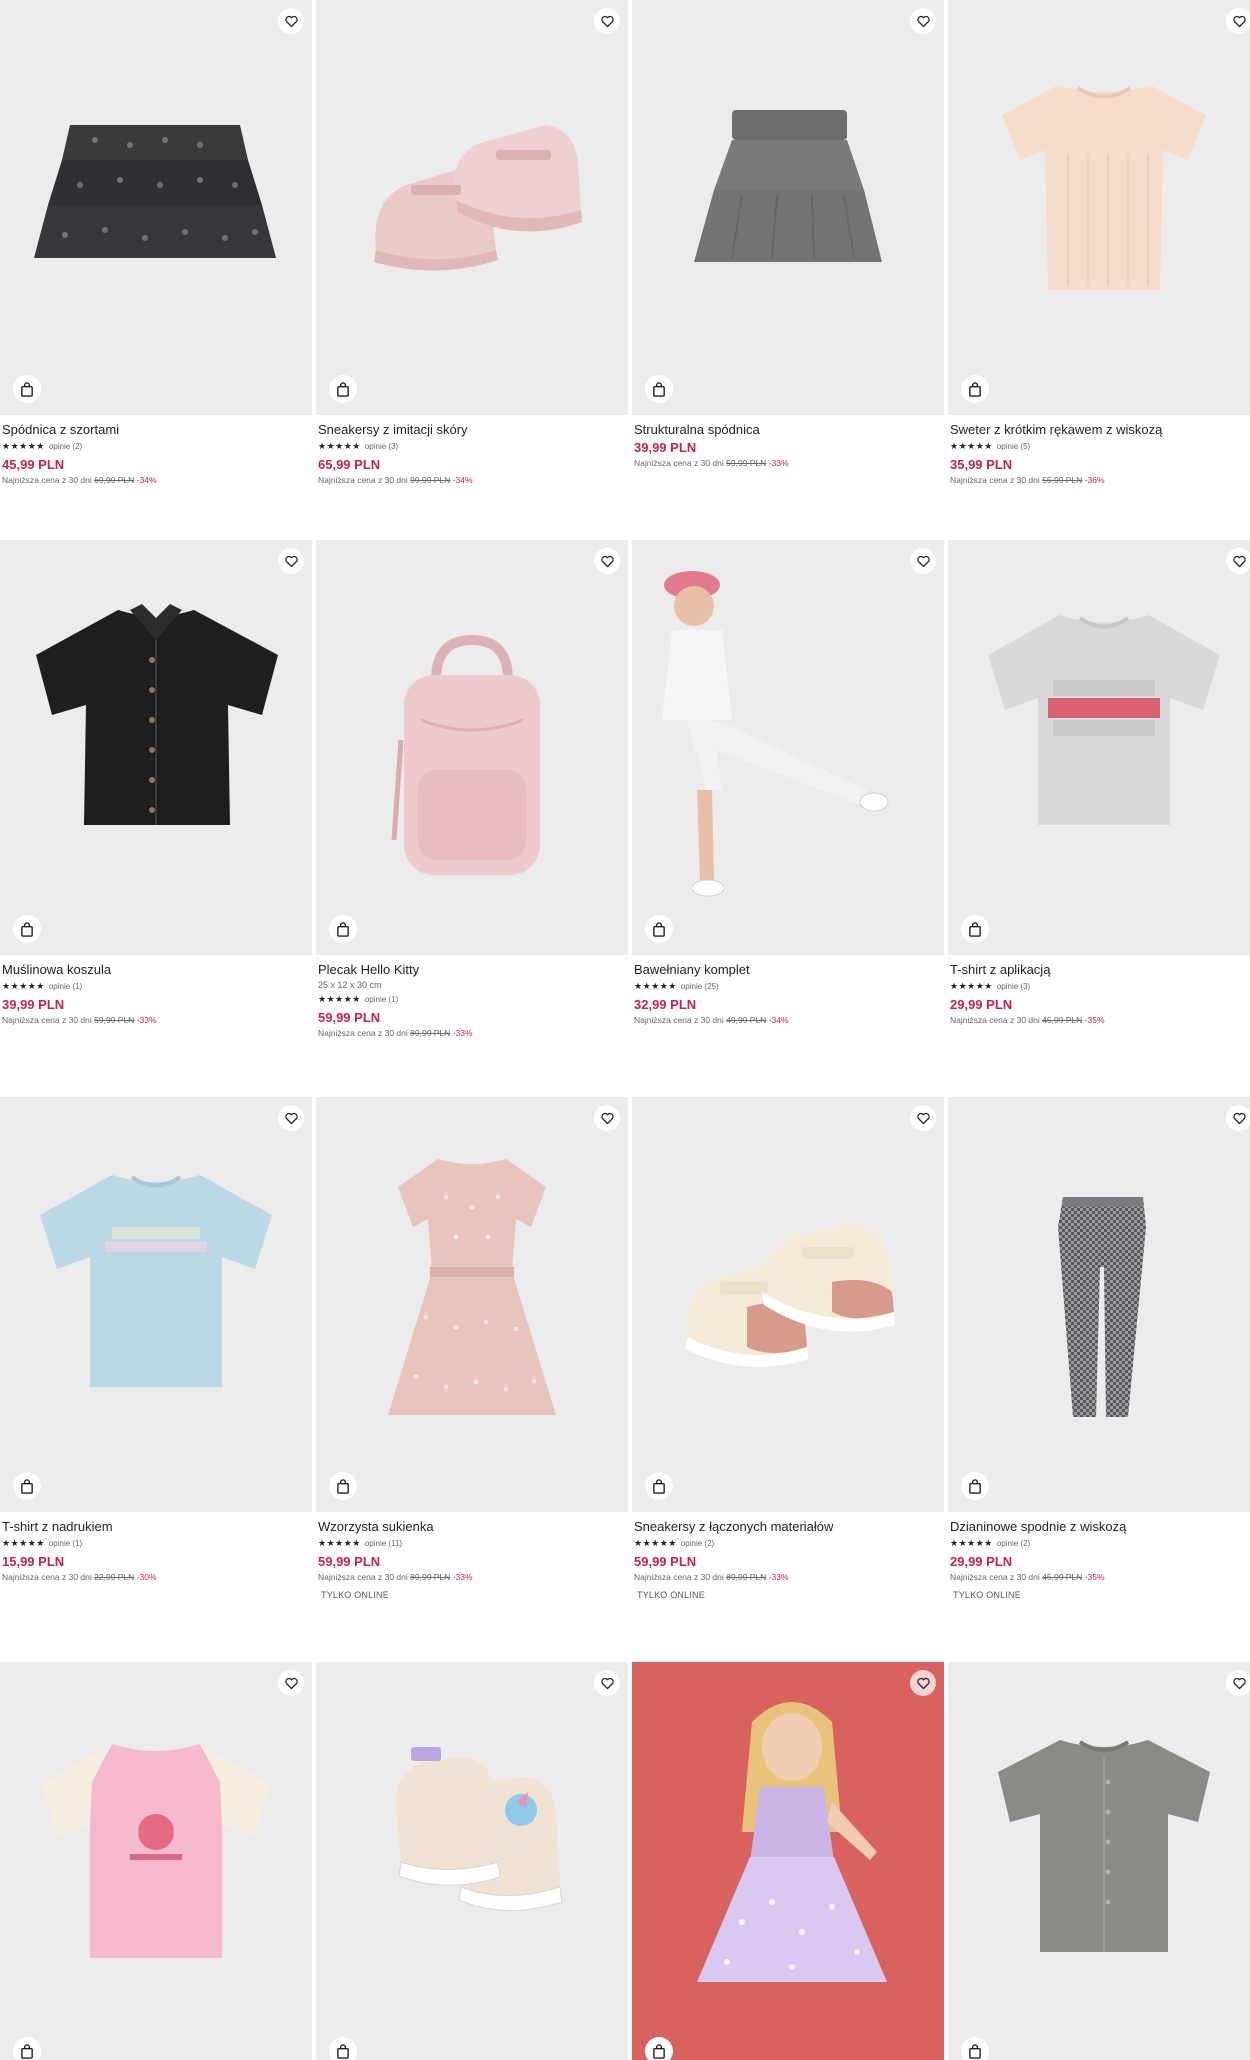  Describe the element at coordinates (789, 1527) in the screenshot. I see `product-name: Sneakersy z łączonych materiałów` at that location.